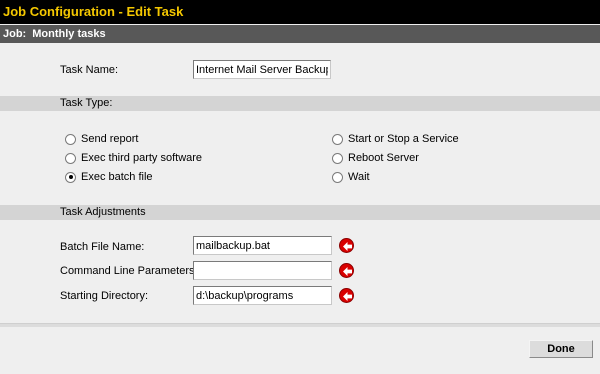 Image resolution: width=600 pixels, height=374 pixels. Describe the element at coordinates (89, 70) in the screenshot. I see `task-name-label: Task Name:` at that location.